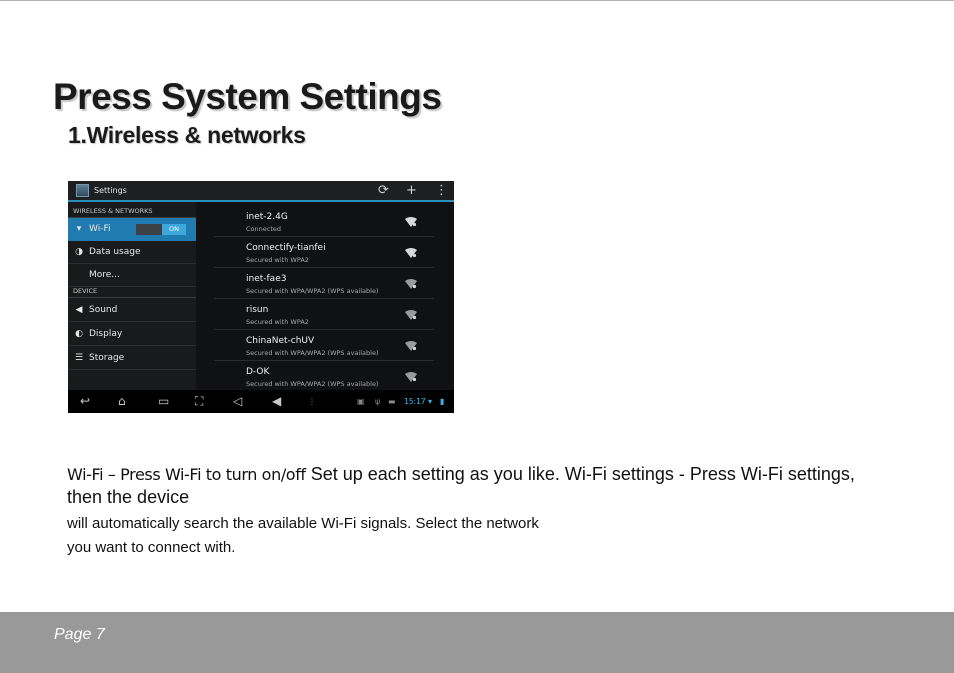 The image size is (954, 673). I want to click on data-usage-icon: ◑, so click(79, 252).